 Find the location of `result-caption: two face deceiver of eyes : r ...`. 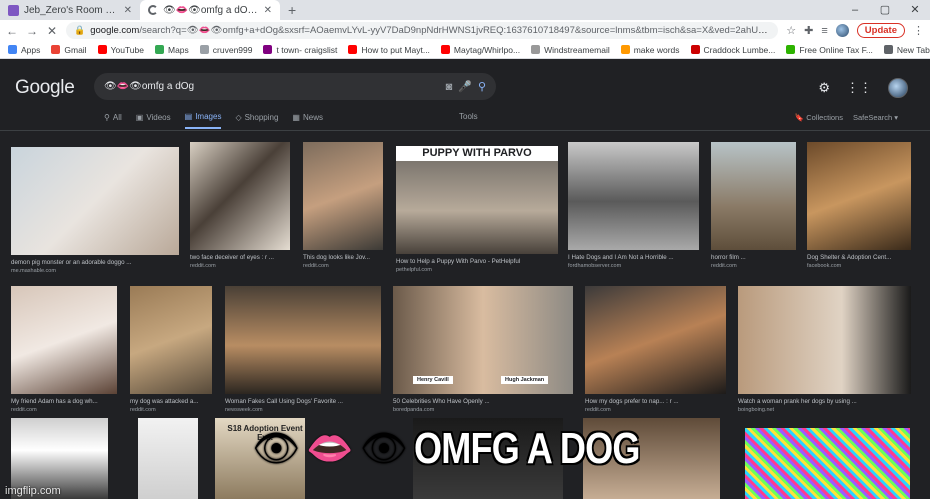

result-caption: two face deceiver of eyes : r ... is located at coordinates (240, 257).